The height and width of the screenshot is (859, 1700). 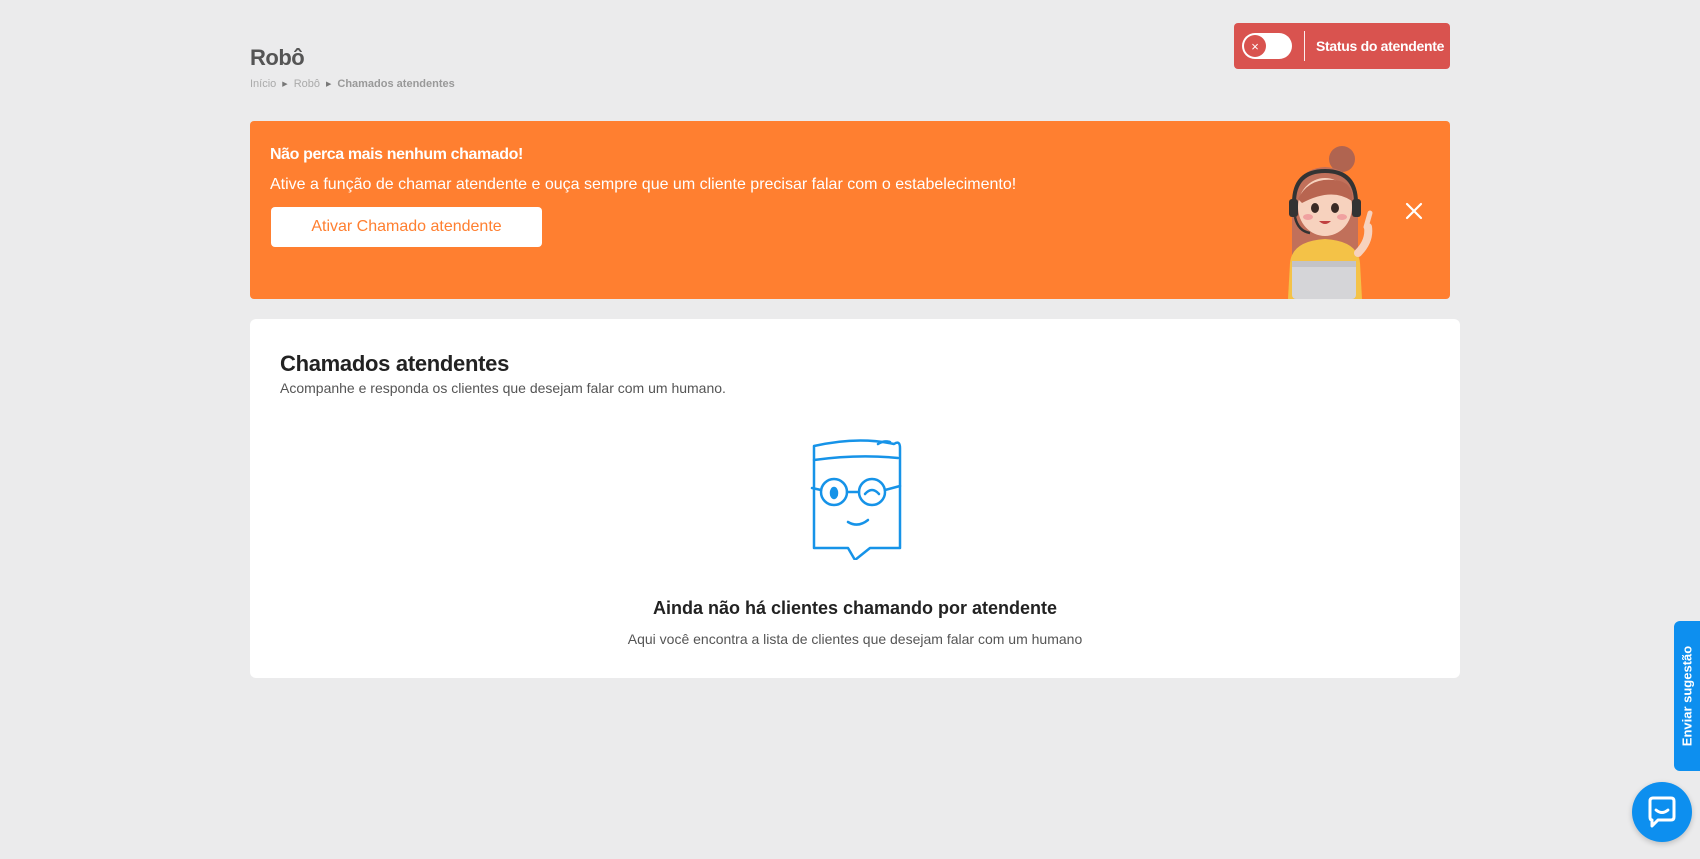 What do you see at coordinates (1380, 46) in the screenshot?
I see `attendant-status-label: Status do atendente` at bounding box center [1380, 46].